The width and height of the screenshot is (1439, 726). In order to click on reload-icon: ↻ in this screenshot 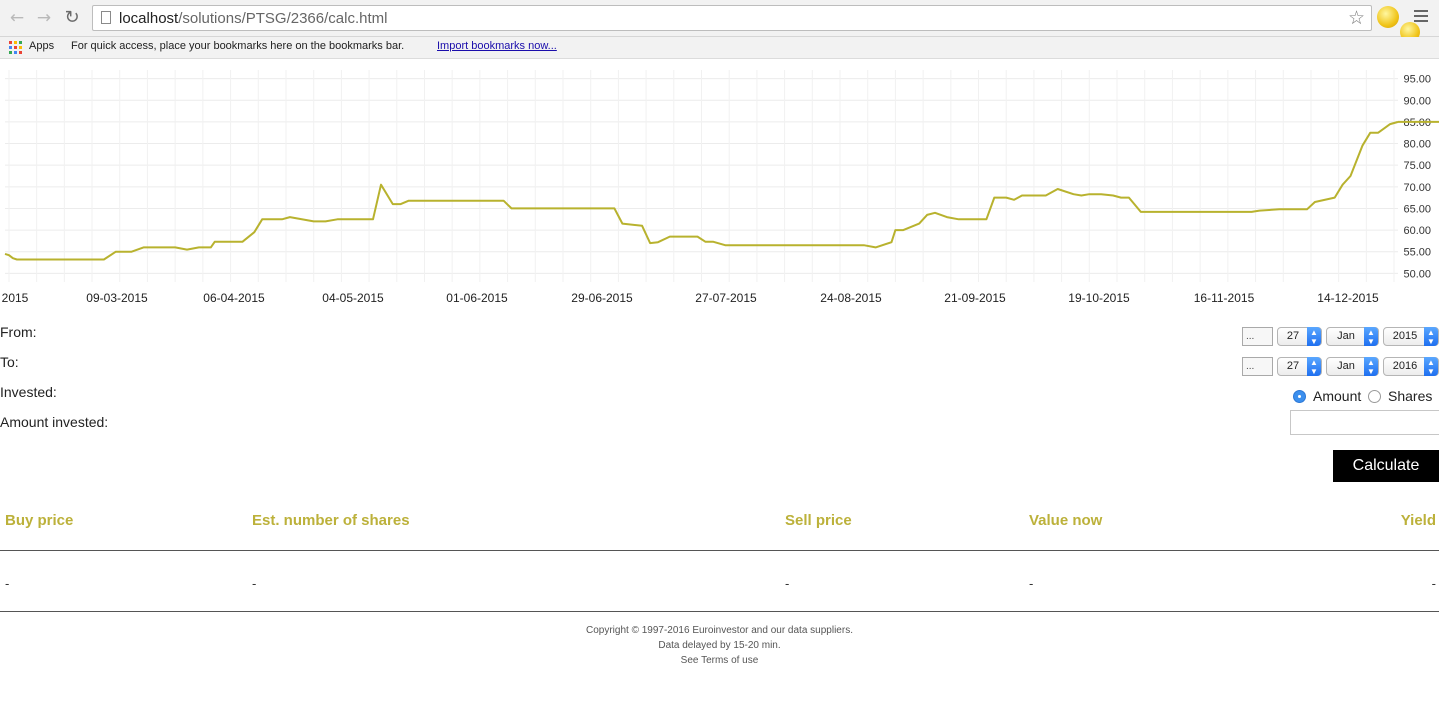, I will do `click(72, 18)`.